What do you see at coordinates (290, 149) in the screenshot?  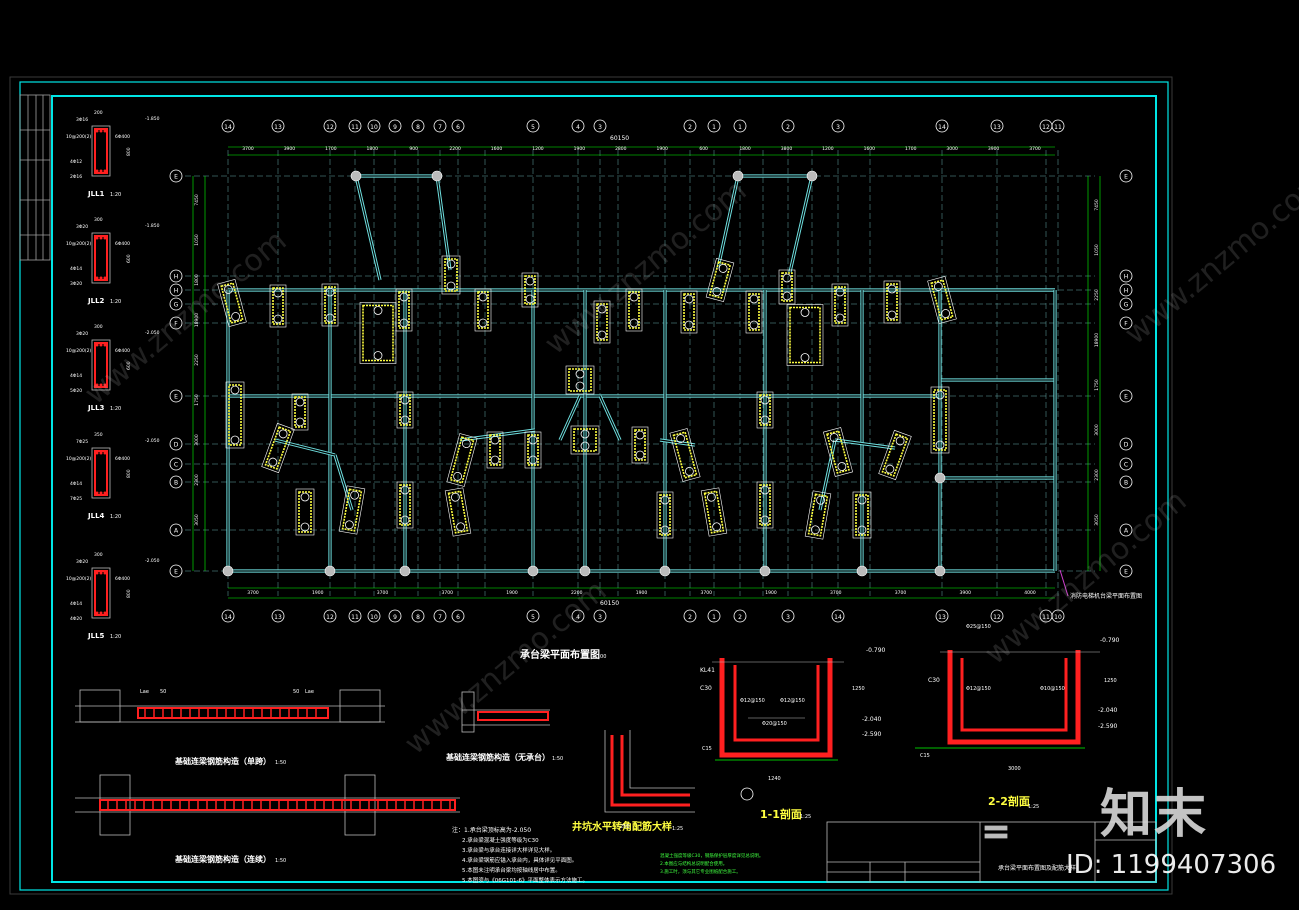 I see `dim-text-top: 3900` at bounding box center [290, 149].